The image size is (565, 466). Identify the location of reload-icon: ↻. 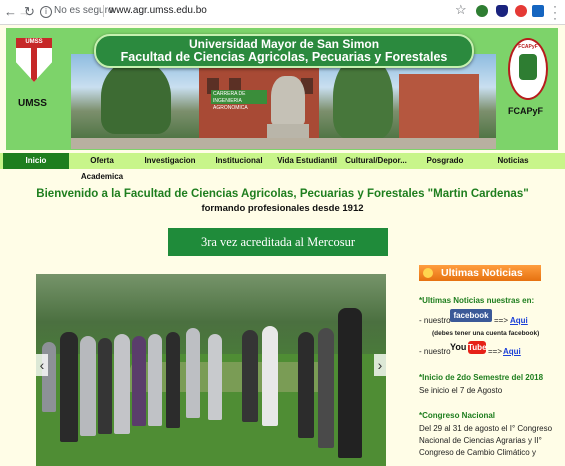
(29, 12).